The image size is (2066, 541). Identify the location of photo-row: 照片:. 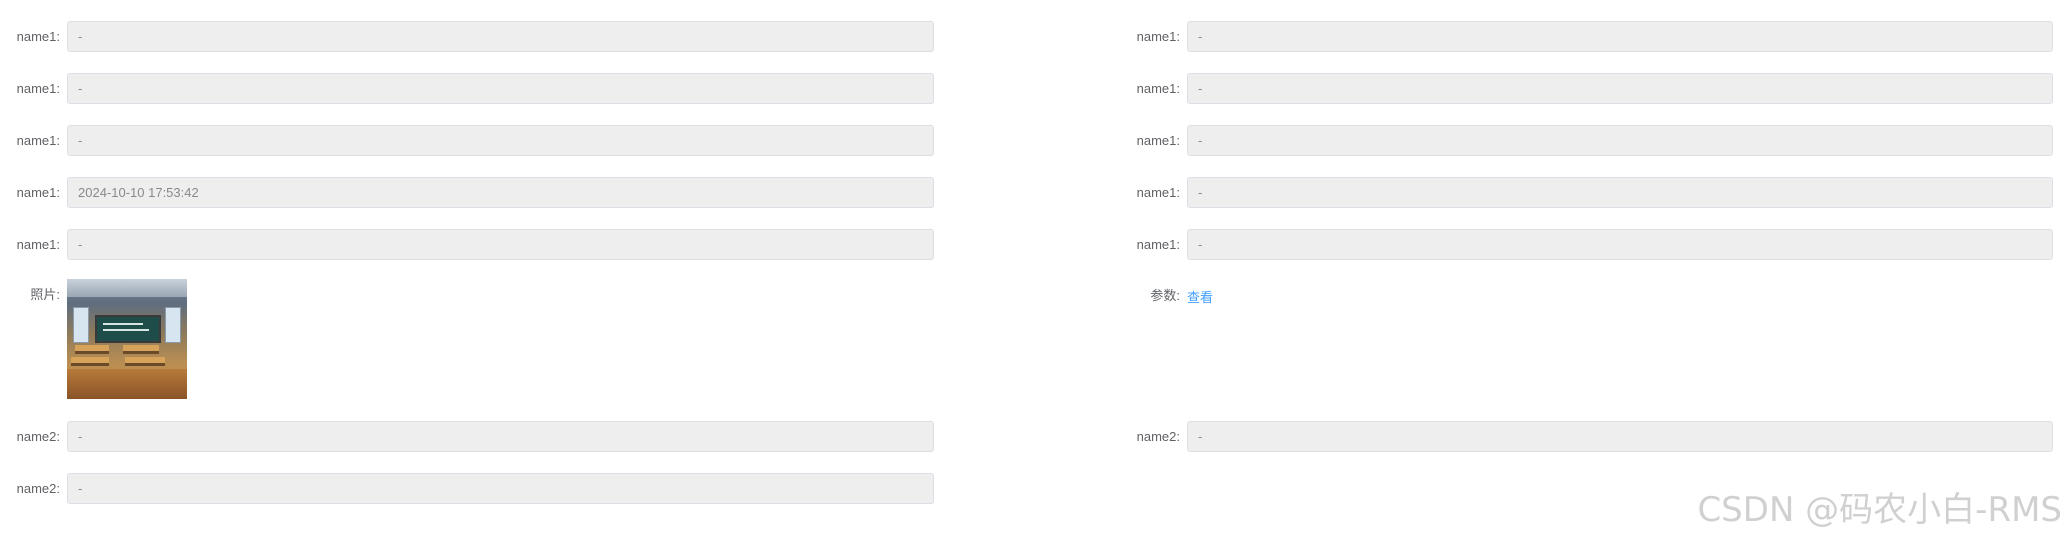
(93, 339).